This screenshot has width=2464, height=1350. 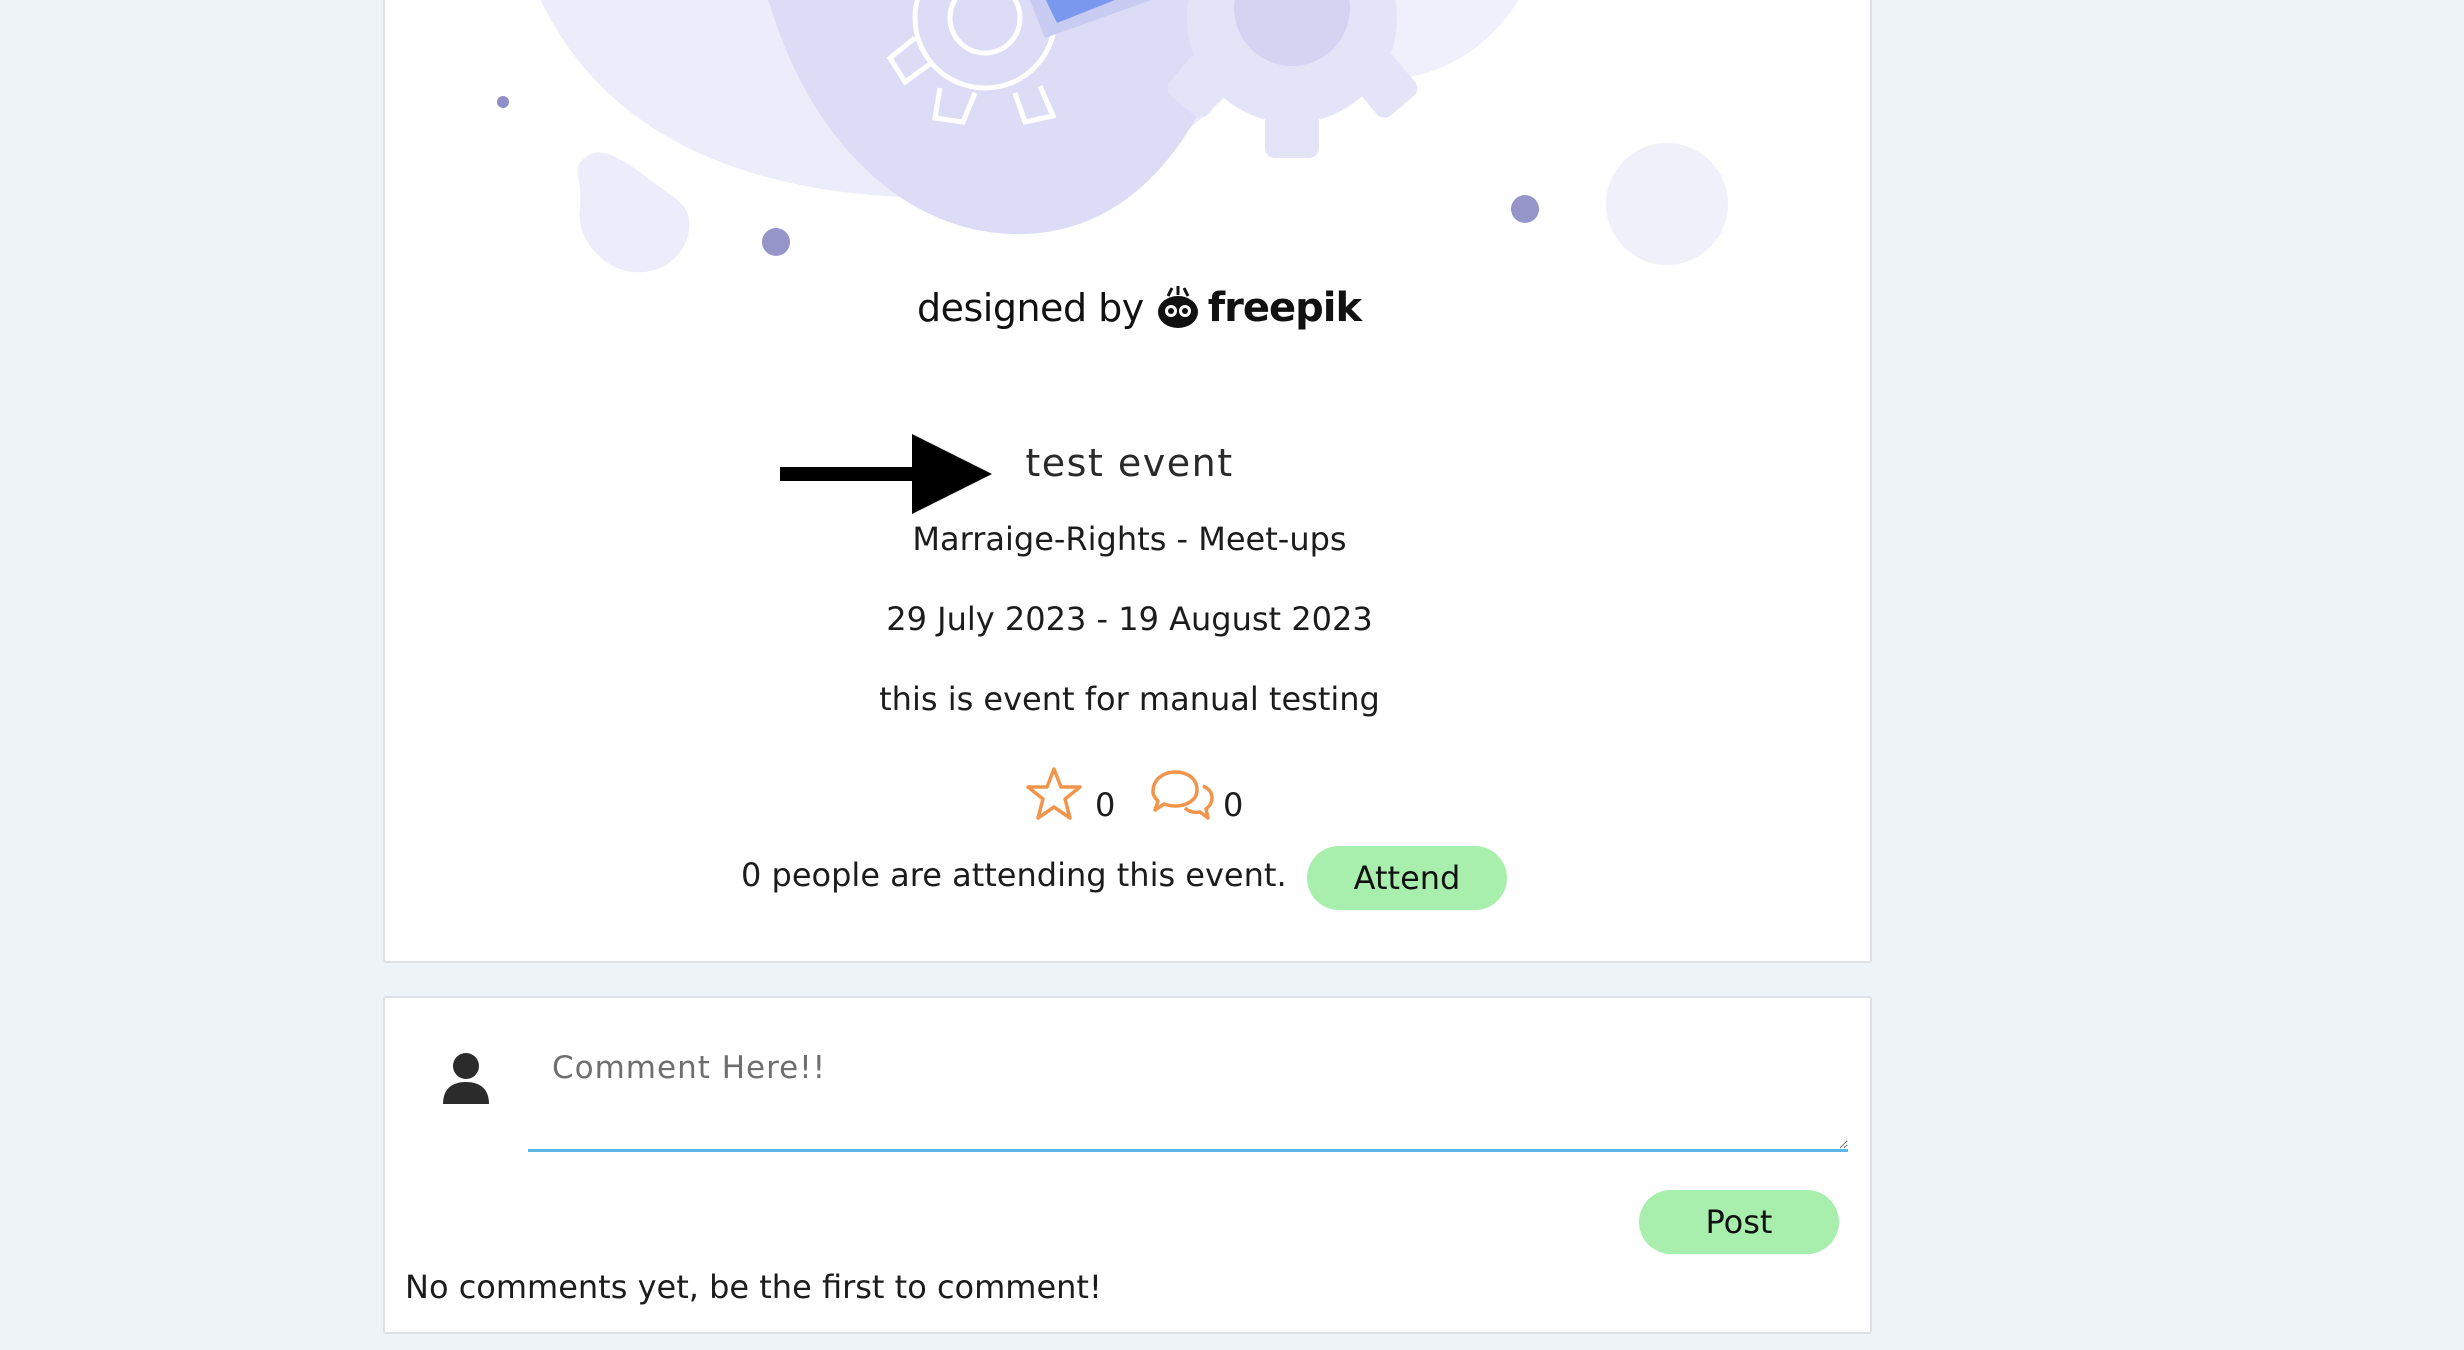 What do you see at coordinates (1667, 204) in the screenshot?
I see `circle-light-right` at bounding box center [1667, 204].